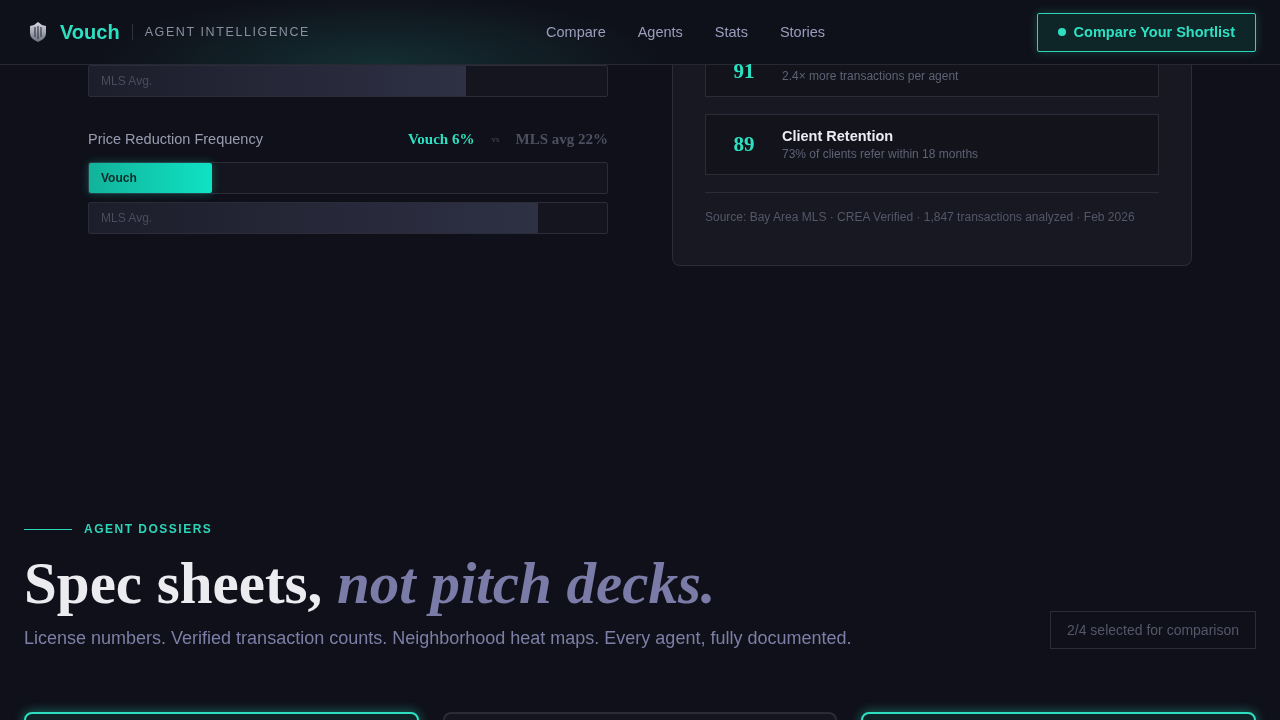 Image resolution: width=1280 pixels, height=720 pixels. What do you see at coordinates (870, 76) in the screenshot?
I see `score-detail: 2.4× more transactions per agent` at bounding box center [870, 76].